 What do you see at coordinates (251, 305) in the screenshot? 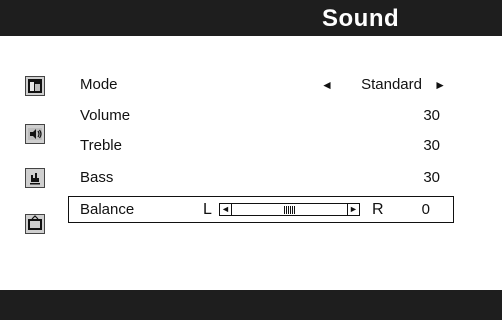
I see `menu-footer` at bounding box center [251, 305].